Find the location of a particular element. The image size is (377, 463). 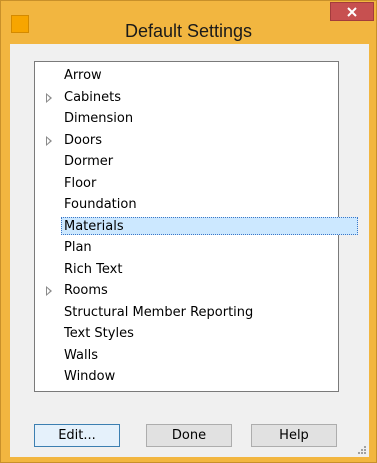

resize-grip-icon is located at coordinates (362, 450).